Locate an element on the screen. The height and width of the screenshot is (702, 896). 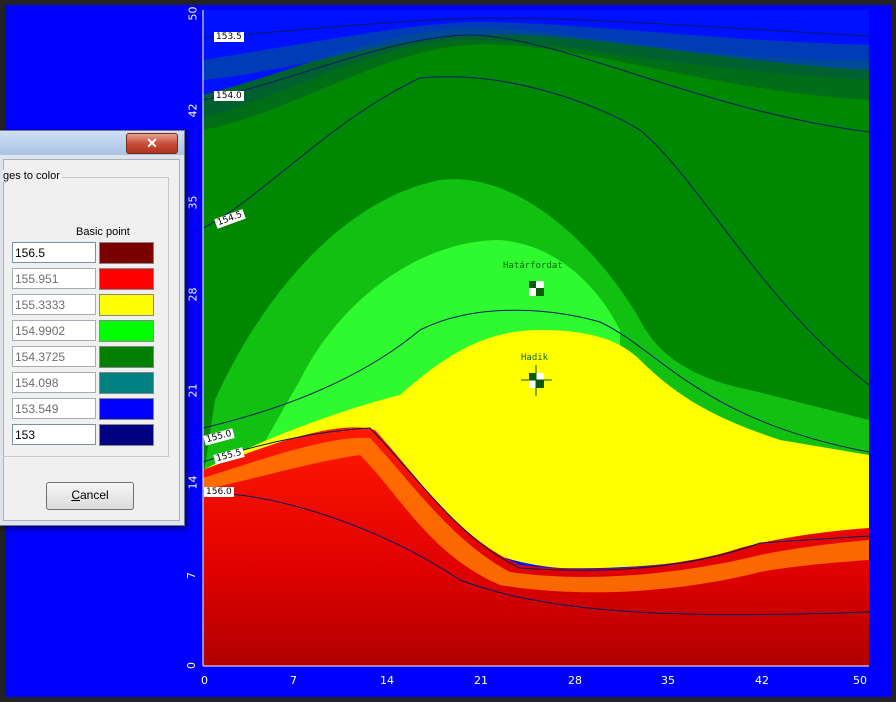
y-tick-label: 50 is located at coordinates (193, 13).